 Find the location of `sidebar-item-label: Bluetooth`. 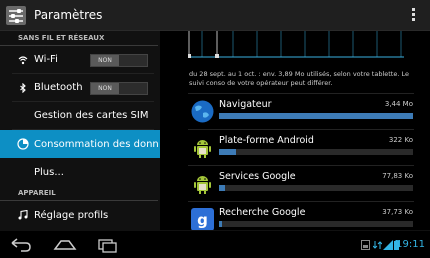

sidebar-item-label: Bluetooth is located at coordinates (58, 87).